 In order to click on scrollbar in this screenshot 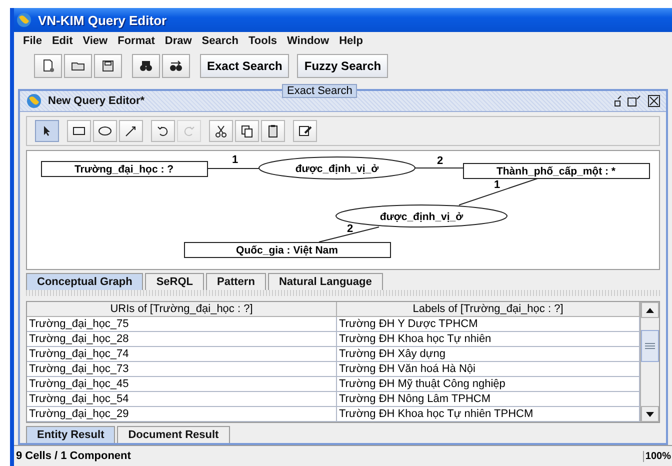, I will do `click(649, 362)`.